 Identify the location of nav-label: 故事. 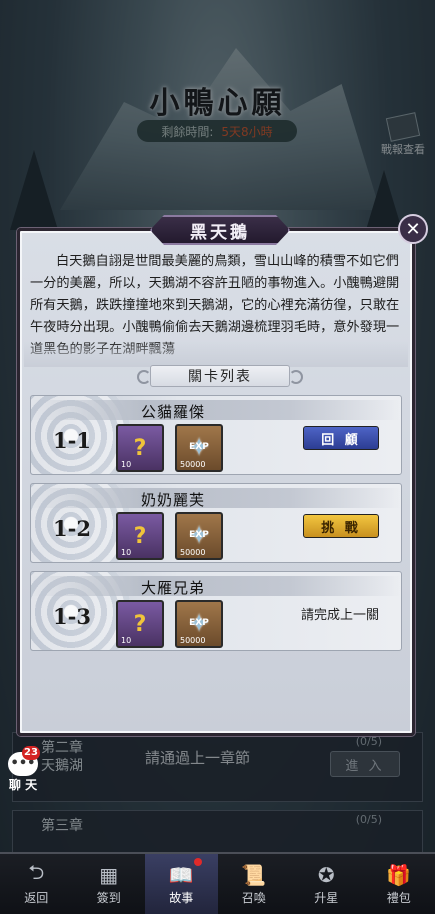
(181, 897).